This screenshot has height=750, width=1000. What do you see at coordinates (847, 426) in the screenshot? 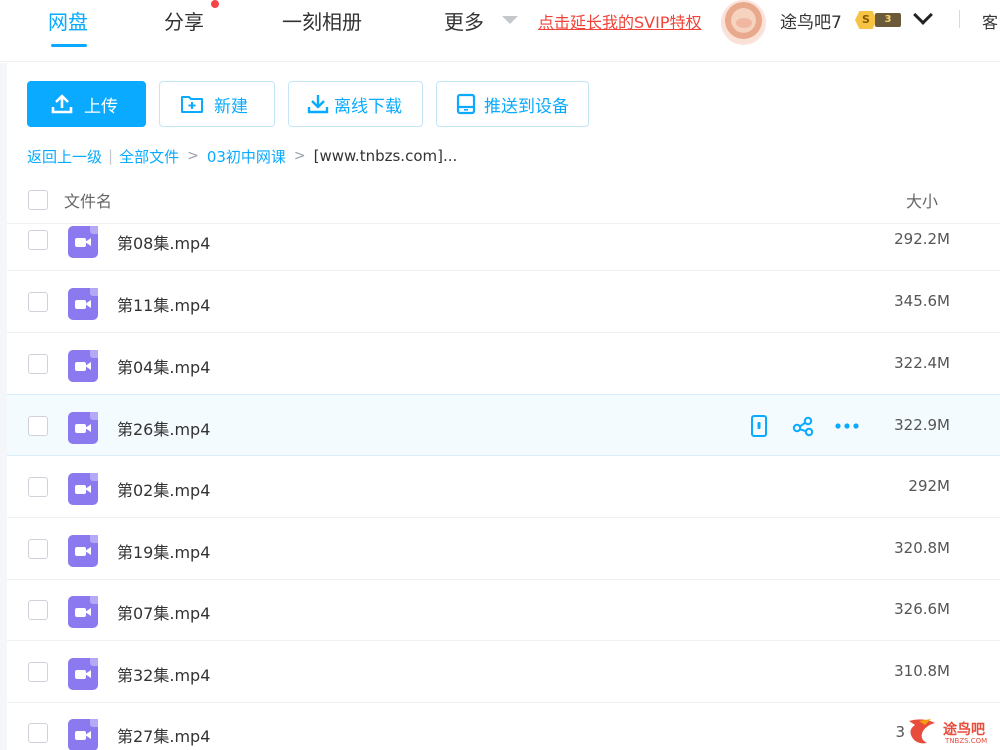
I see `more-options-icon` at bounding box center [847, 426].